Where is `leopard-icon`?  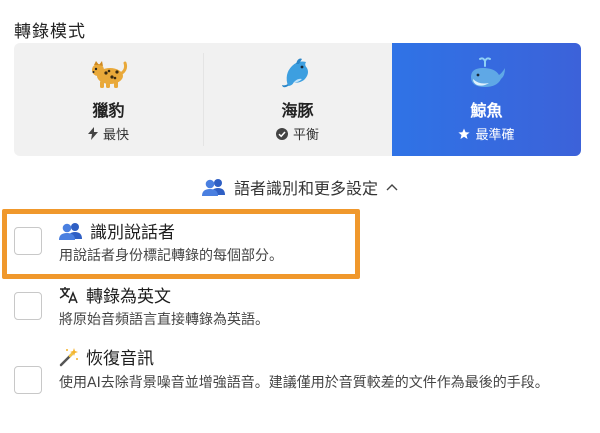
leopard-icon is located at coordinates (109, 74).